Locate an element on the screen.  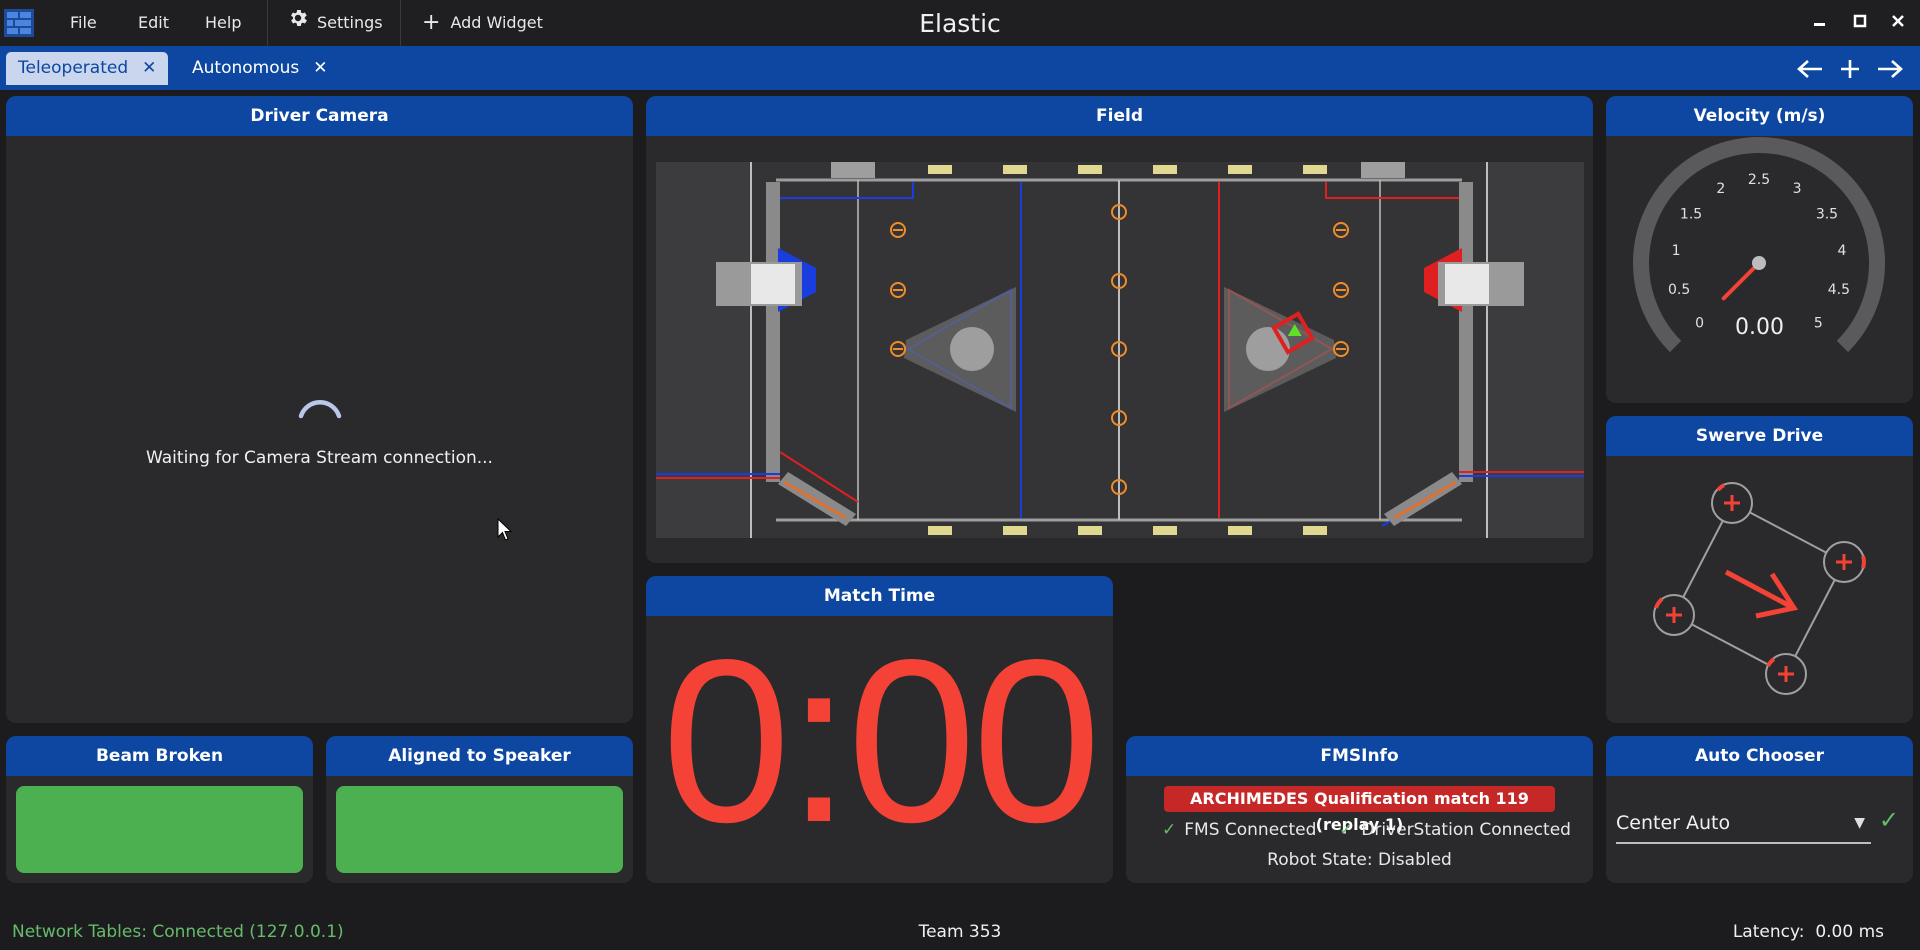
add-widget-button: + Add Widget is located at coordinates (482, 23).